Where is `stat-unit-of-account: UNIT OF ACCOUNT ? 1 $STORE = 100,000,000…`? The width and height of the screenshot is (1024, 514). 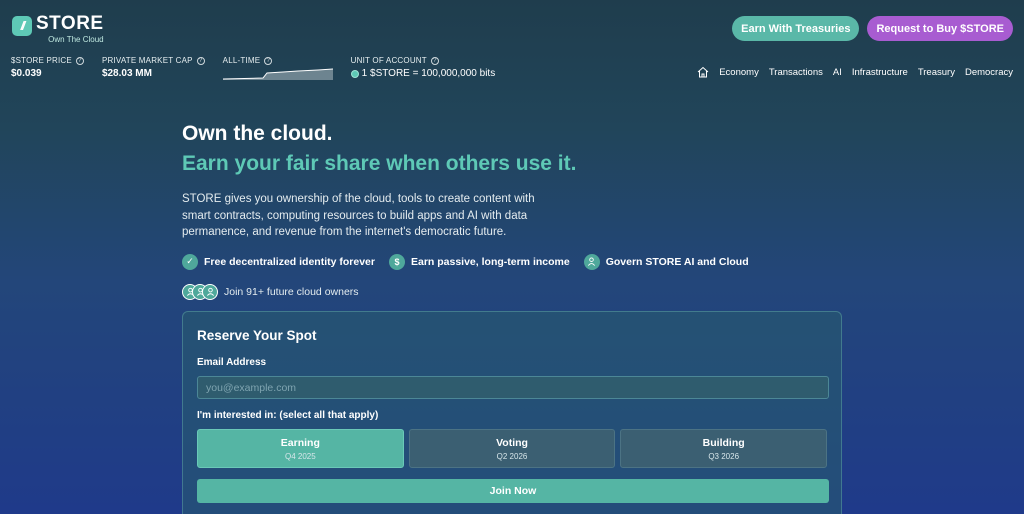
stat-unit-of-account: UNIT OF ACCOUNT ? 1 $STORE = 100,000,000… is located at coordinates (423, 70).